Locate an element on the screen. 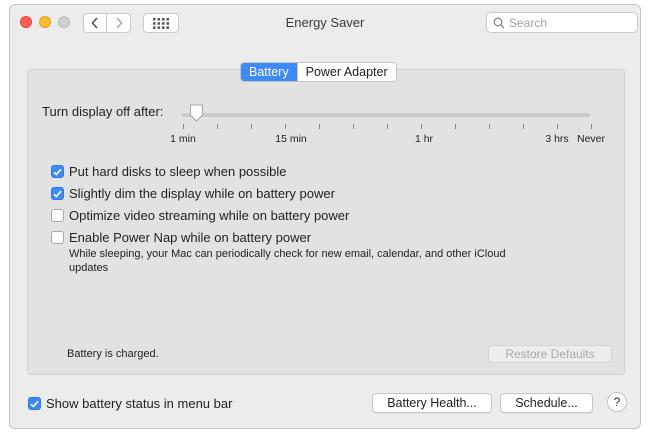 The image size is (650, 434). display-off-slider is located at coordinates (386, 115).